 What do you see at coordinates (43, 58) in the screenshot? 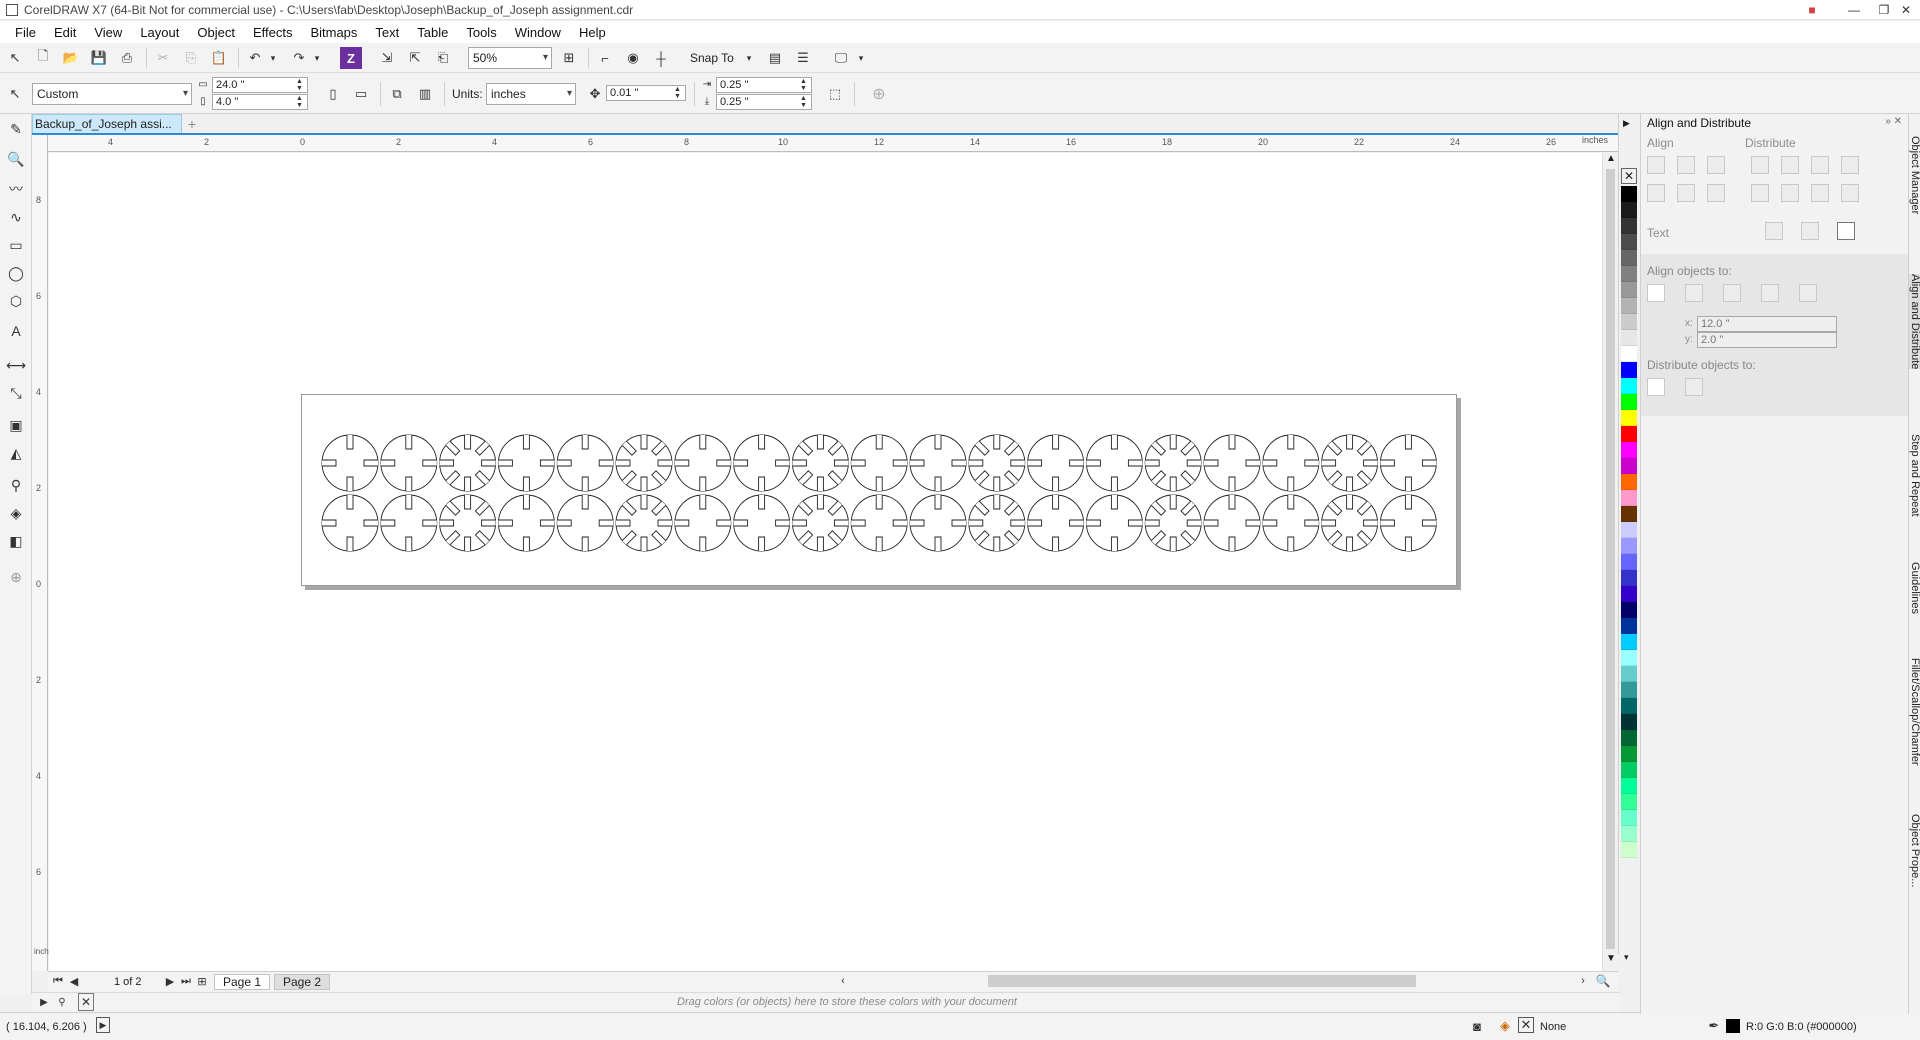
I see `new-icon: 🗋` at bounding box center [43, 58].